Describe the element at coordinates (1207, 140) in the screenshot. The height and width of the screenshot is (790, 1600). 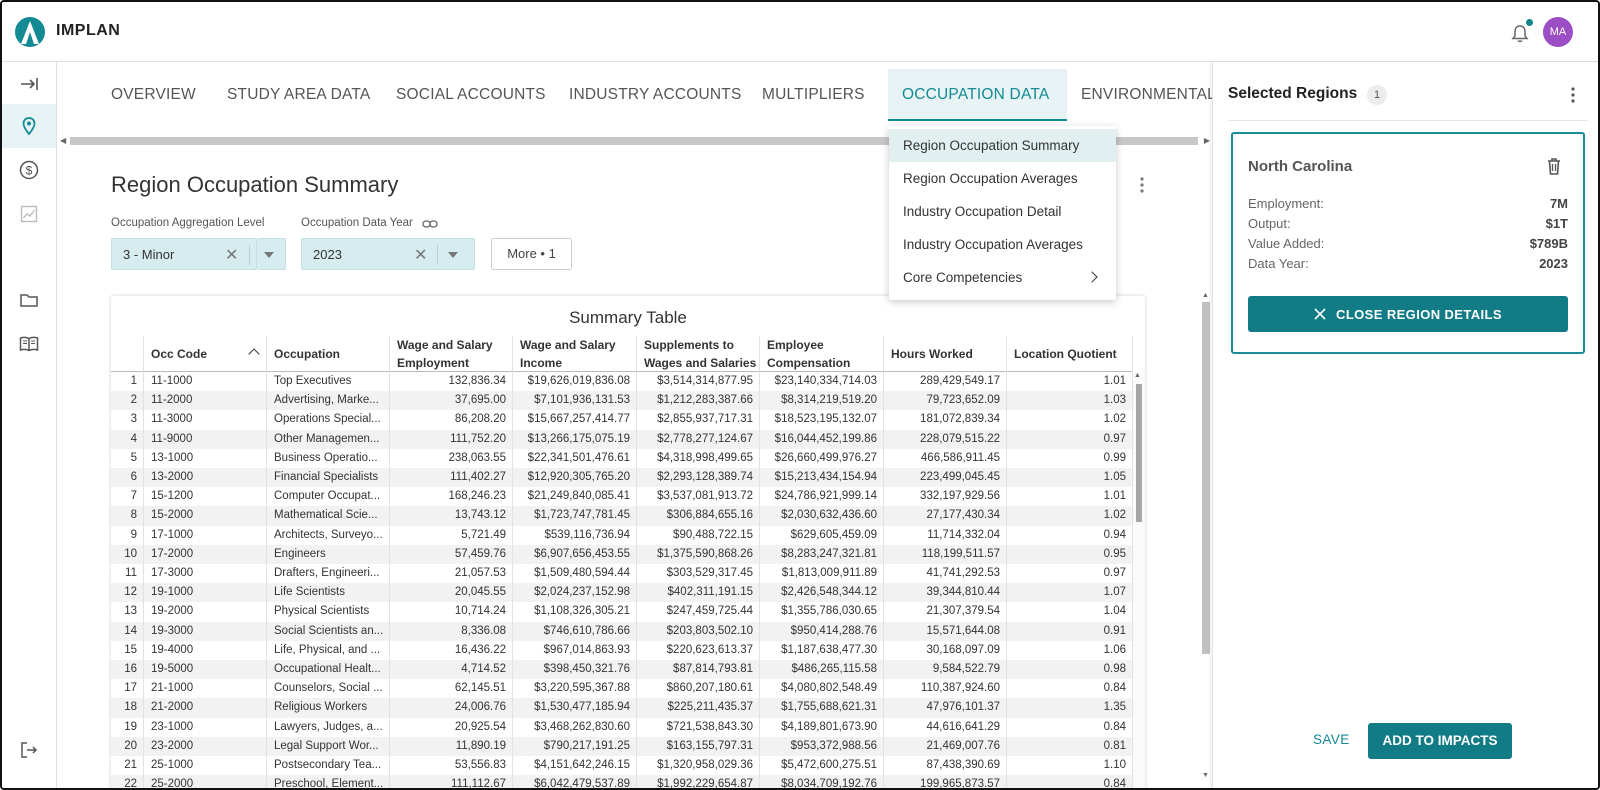
I see `scroll-right-arrow-icon: ▶` at that location.